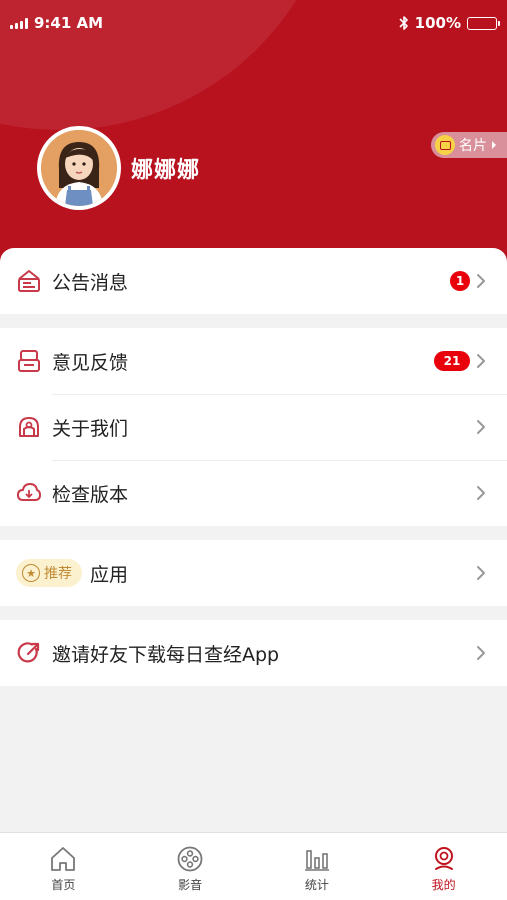  Describe the element at coordinates (109, 574) in the screenshot. I see `menu-label: 应用` at that location.